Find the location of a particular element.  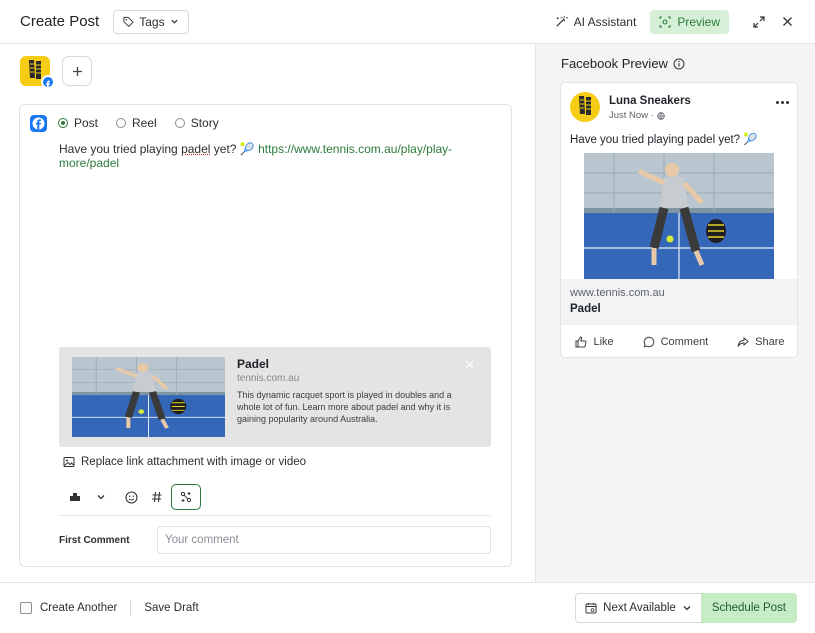

preview-link-domain: www.tennis.com.au is located at coordinates (617, 293).